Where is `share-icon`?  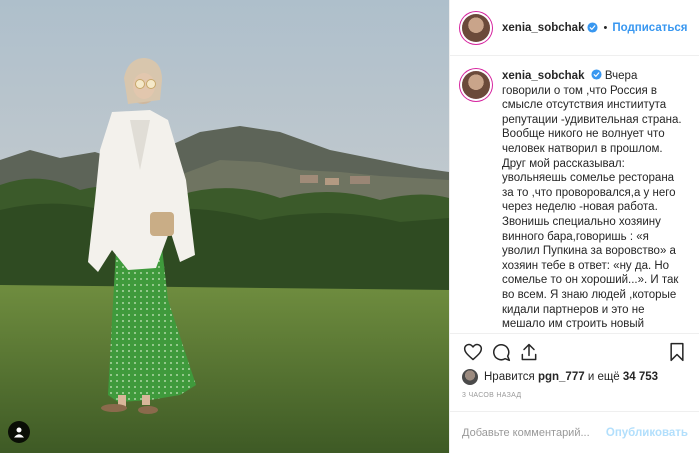
share-icon is located at coordinates (529, 351).